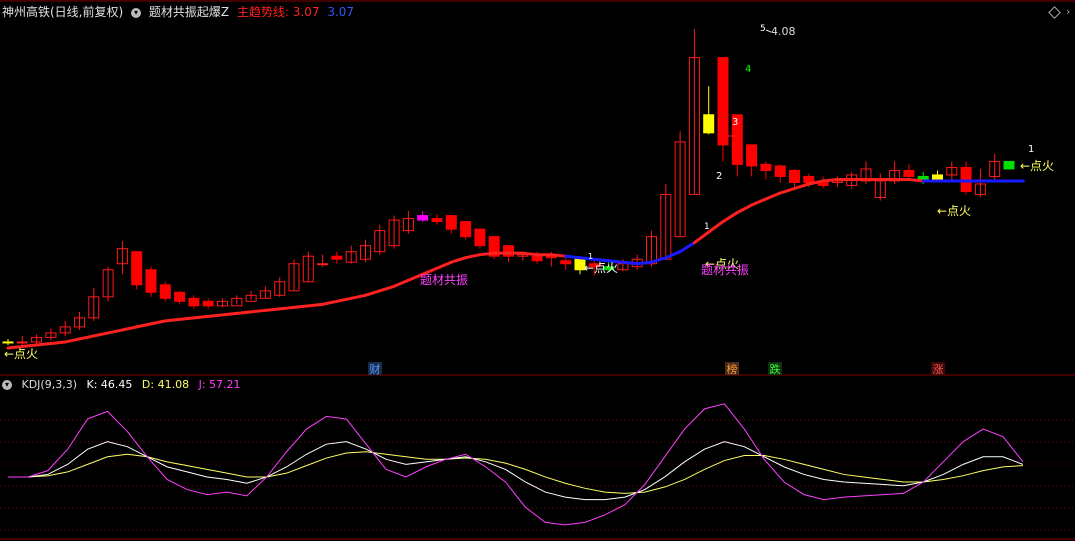 This screenshot has width=1075, height=541. I want to click on tag-cai: 财, so click(375, 369).